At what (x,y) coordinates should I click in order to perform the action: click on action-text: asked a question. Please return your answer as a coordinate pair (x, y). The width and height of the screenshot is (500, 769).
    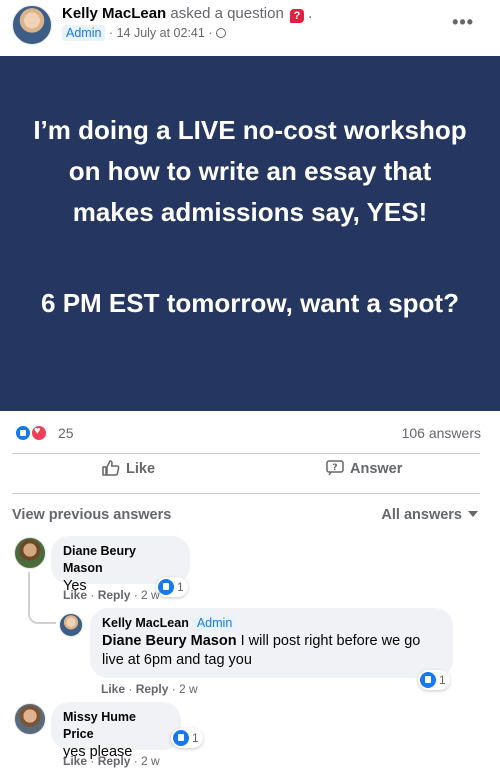
    Looking at the image, I should click on (227, 13).